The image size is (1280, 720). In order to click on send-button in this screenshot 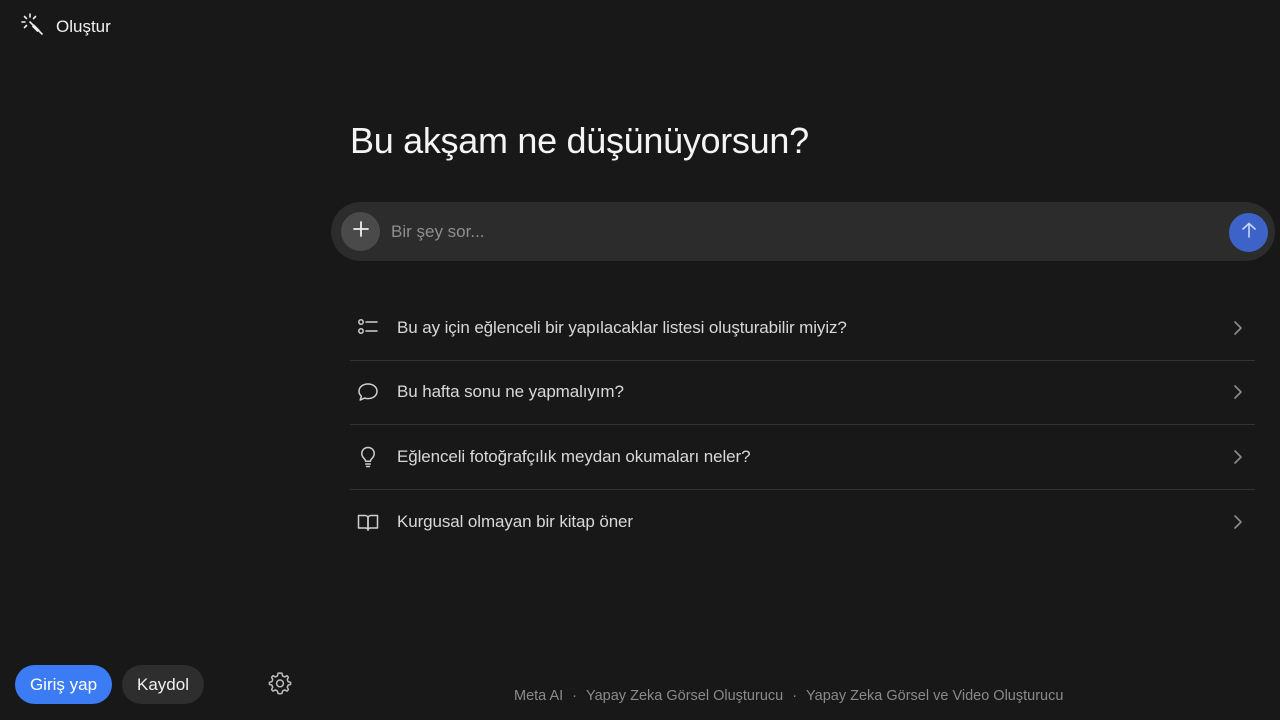, I will do `click(1248, 232)`.